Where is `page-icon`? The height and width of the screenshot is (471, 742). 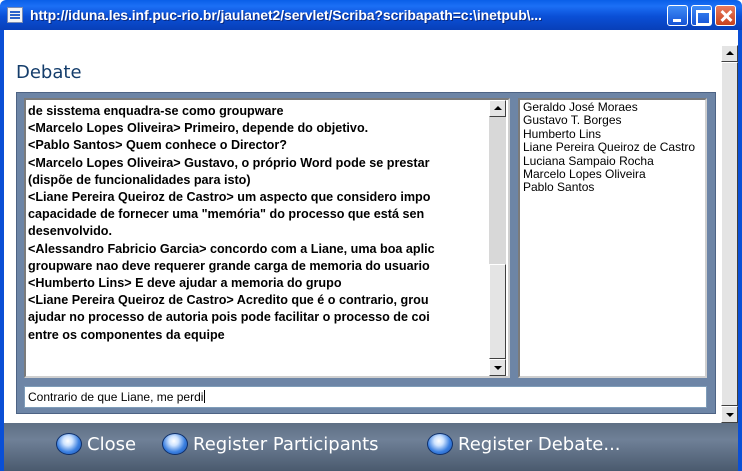
page-icon is located at coordinates (15, 15).